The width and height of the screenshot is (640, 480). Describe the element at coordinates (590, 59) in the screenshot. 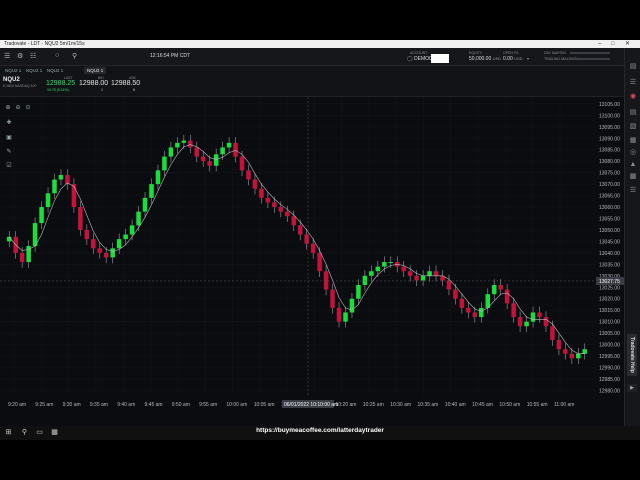

I see `trail-margin-bar` at that location.